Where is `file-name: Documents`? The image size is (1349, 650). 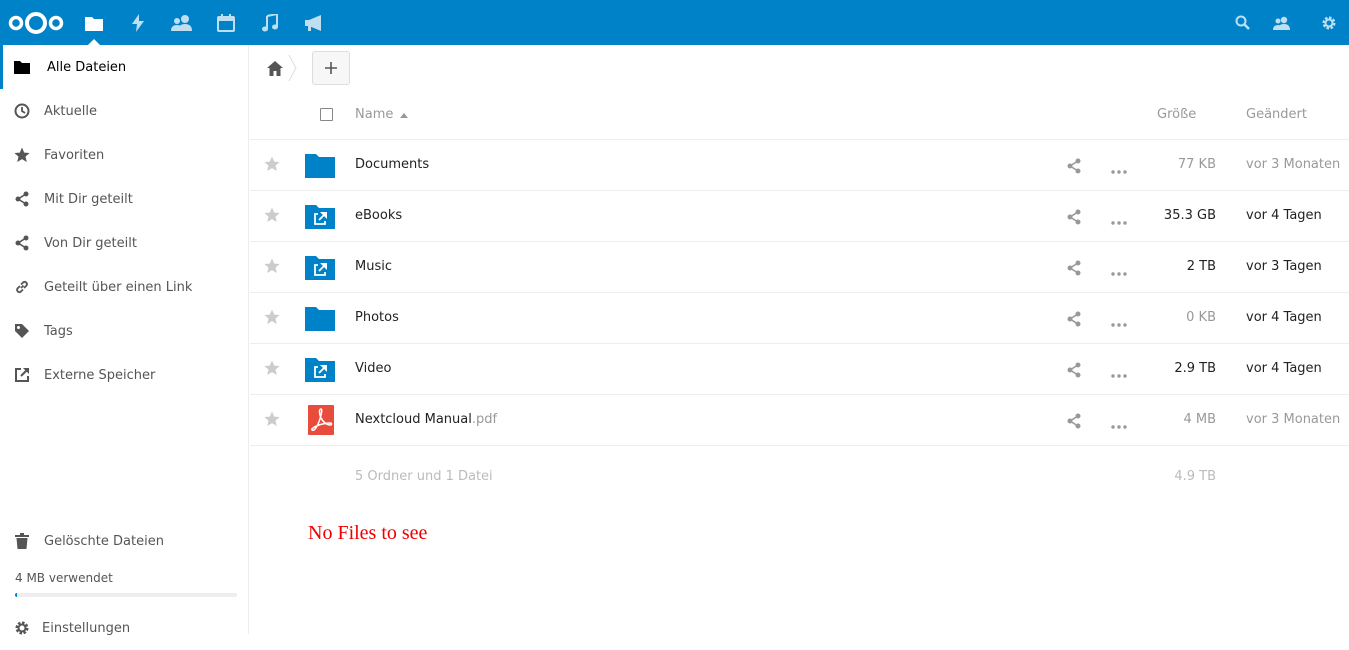 file-name: Documents is located at coordinates (392, 164).